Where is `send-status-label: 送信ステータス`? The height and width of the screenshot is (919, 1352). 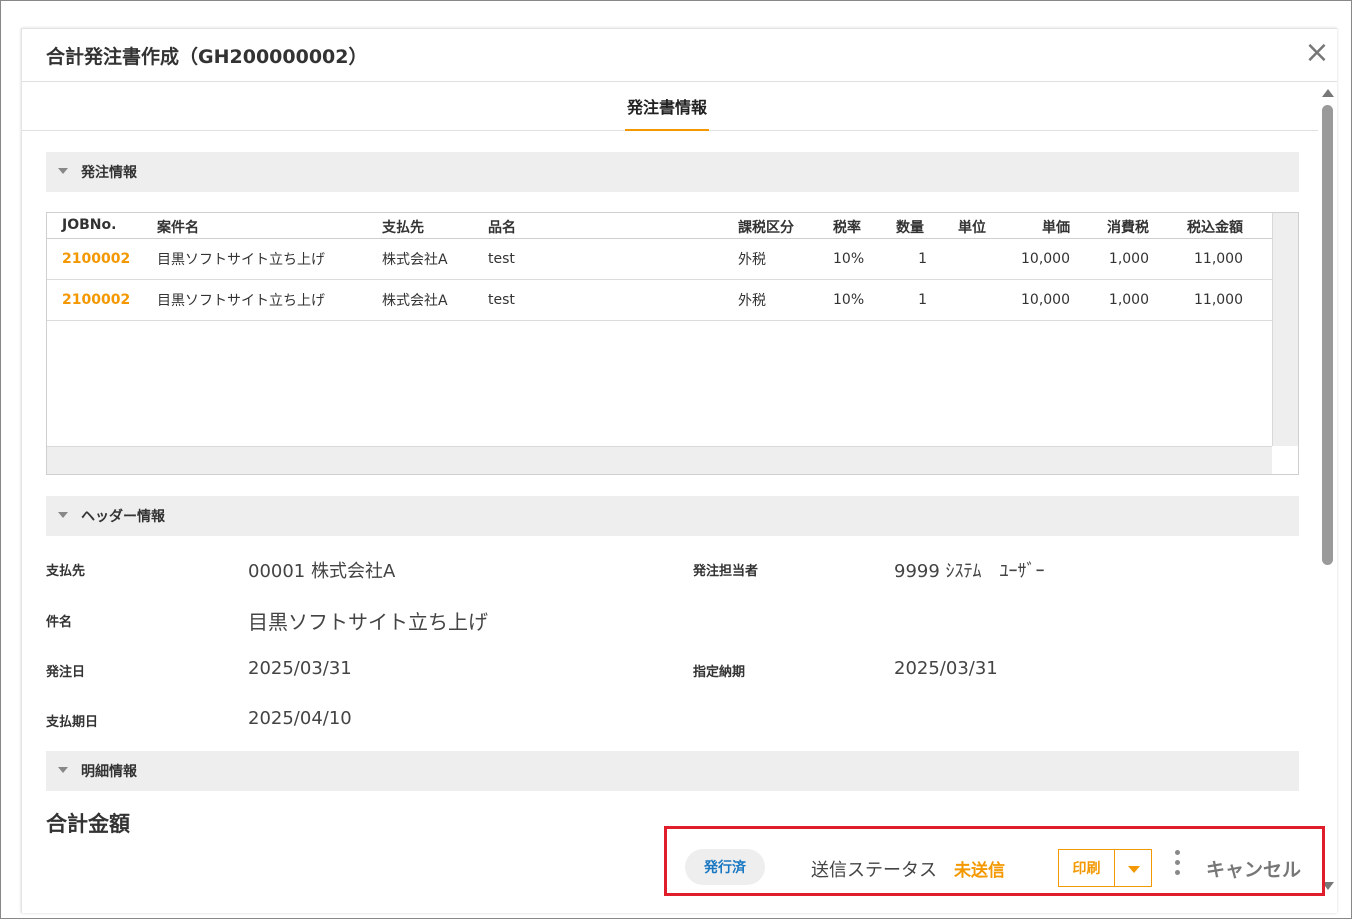 send-status-label: 送信ステータス is located at coordinates (874, 870).